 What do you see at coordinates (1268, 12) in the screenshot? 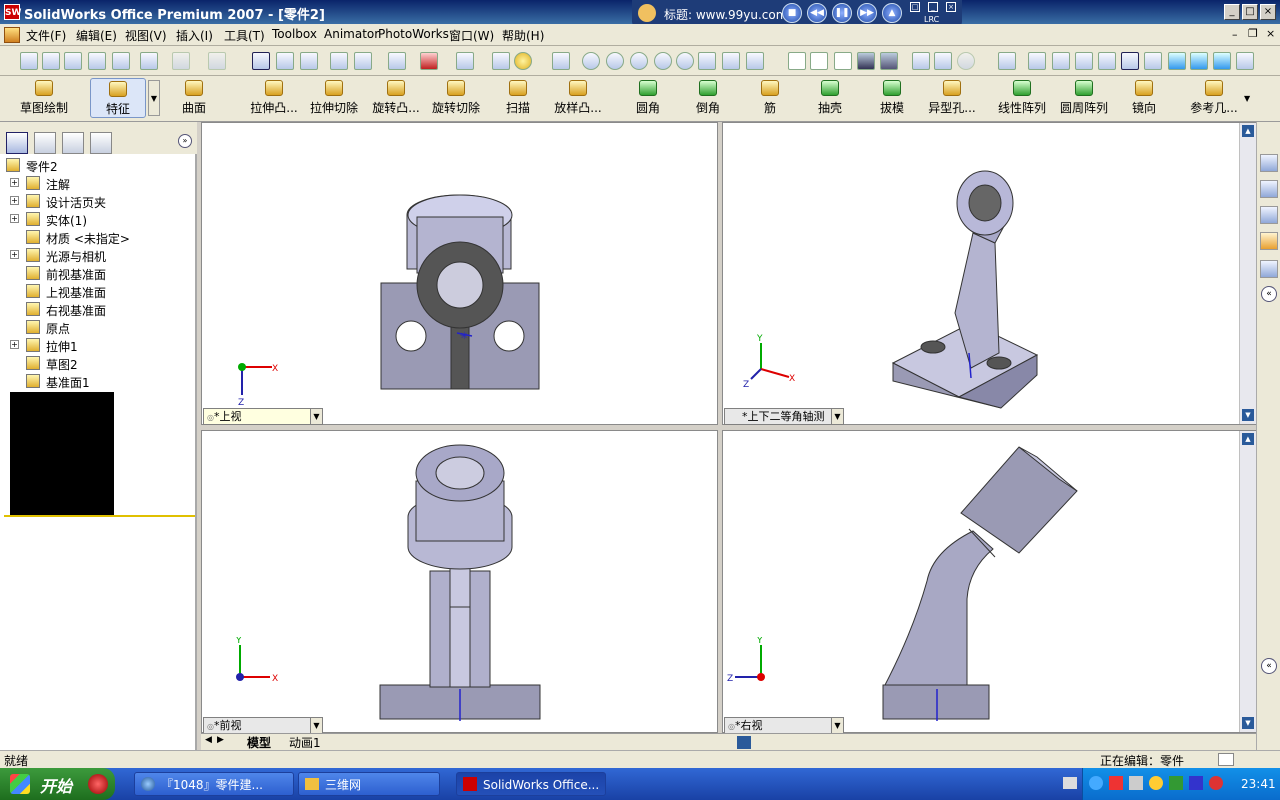
I see `close-button: ×` at bounding box center [1268, 12].